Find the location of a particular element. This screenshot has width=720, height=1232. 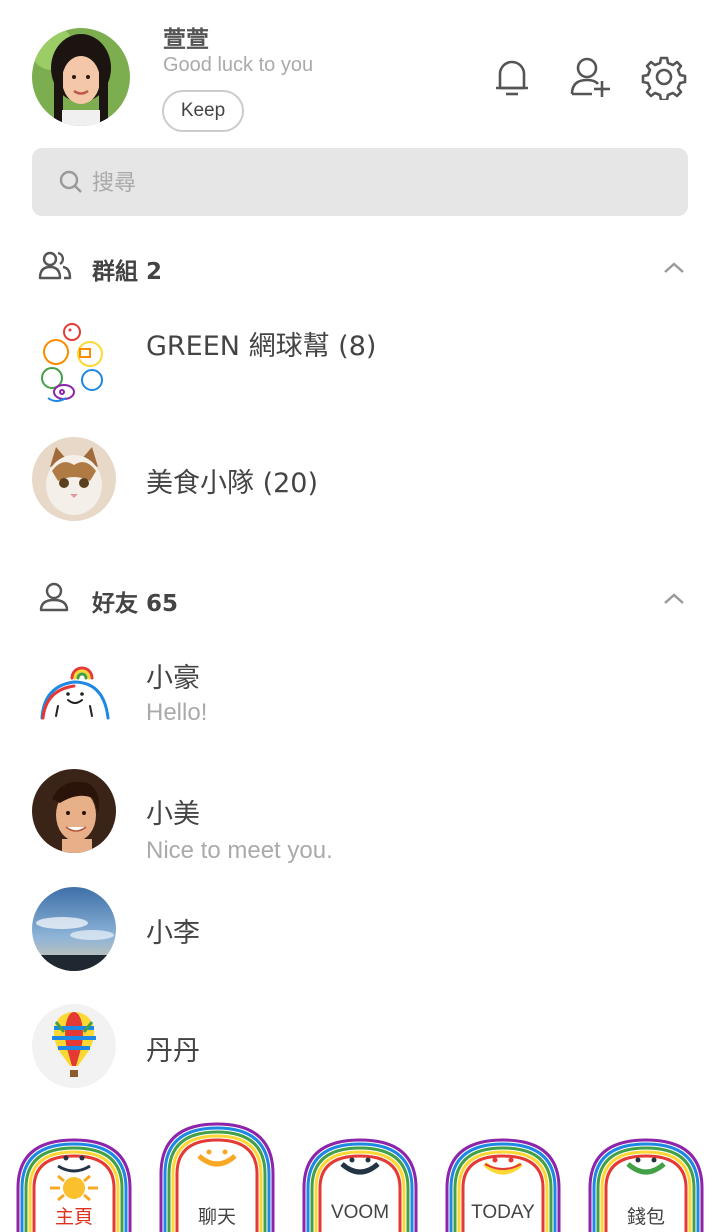

collapse-friends-chevron-up-icon is located at coordinates (674, 599).